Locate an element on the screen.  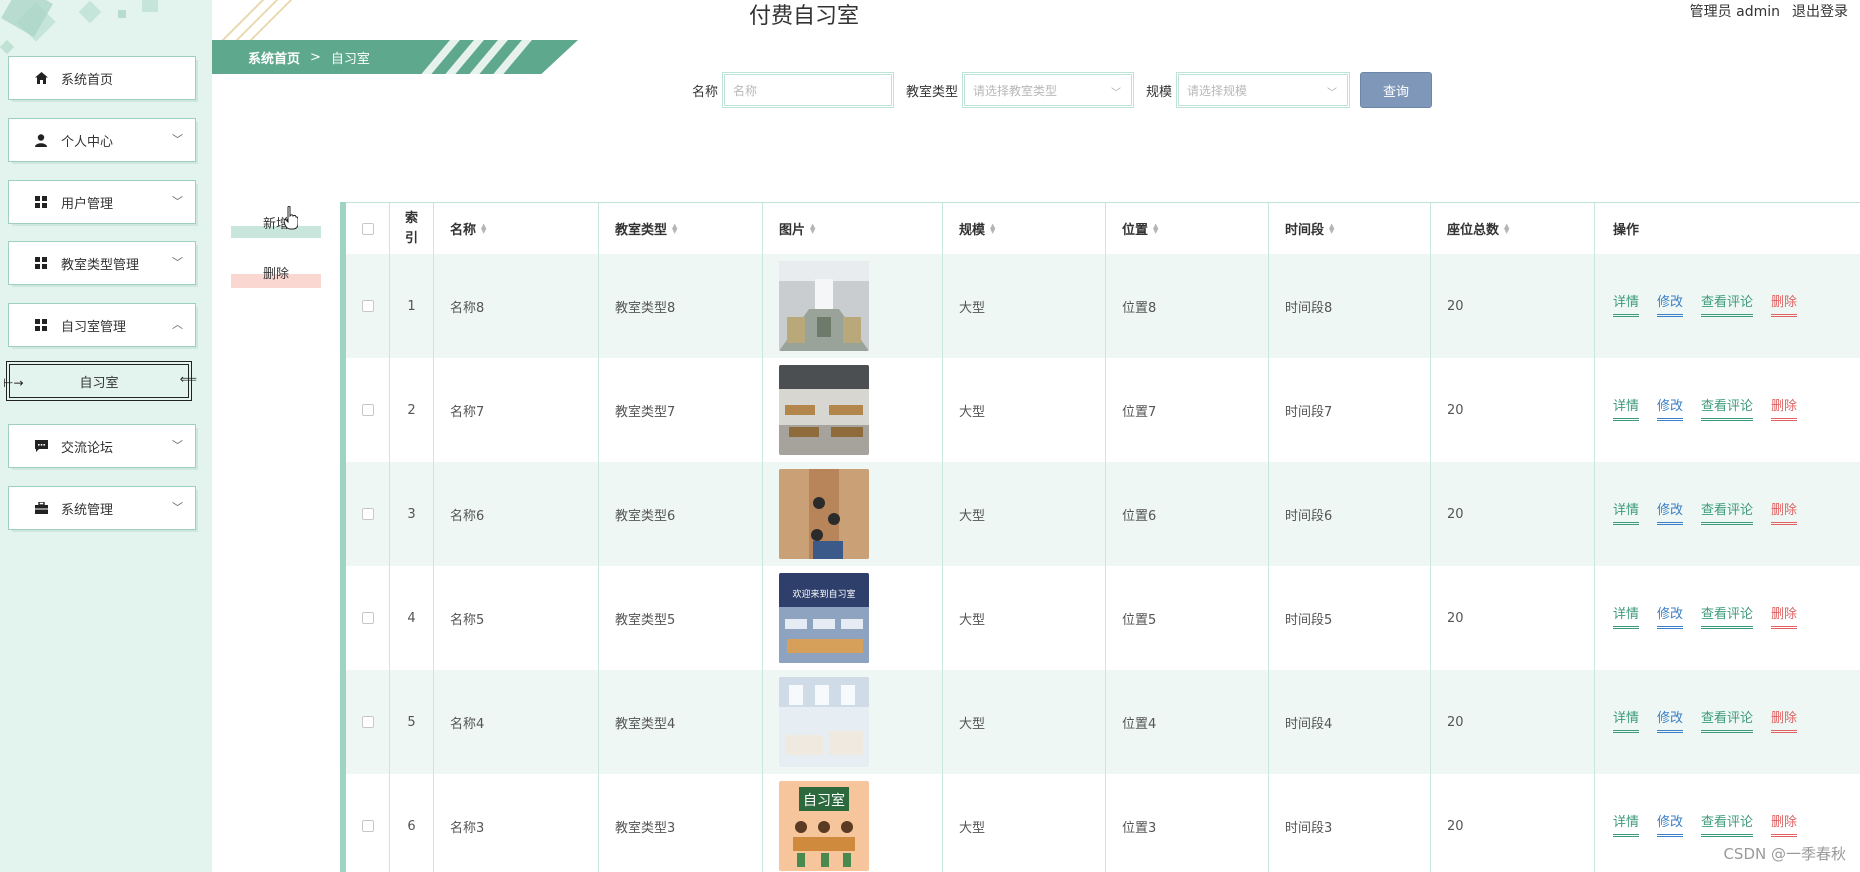
sidebar-item-classroom-type-management: 教室类型管理 ﹀ is located at coordinates (102, 263).